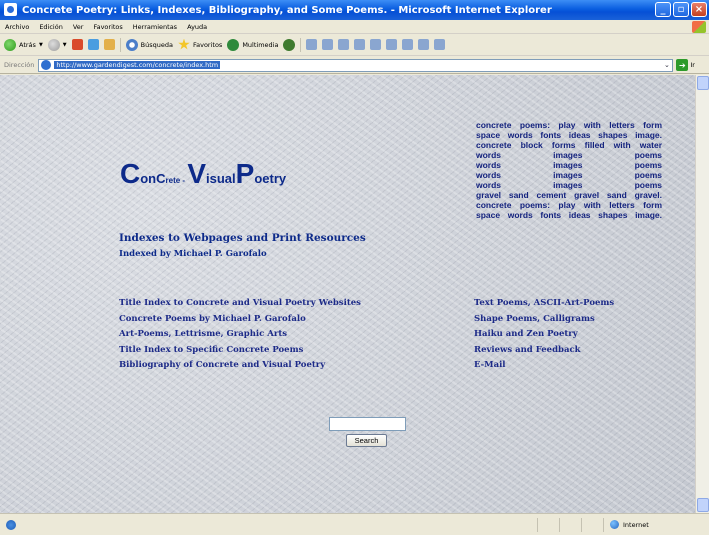 This screenshot has height=535, width=709. I want to click on window-controls: _ ▫ ×, so click(681, 9).